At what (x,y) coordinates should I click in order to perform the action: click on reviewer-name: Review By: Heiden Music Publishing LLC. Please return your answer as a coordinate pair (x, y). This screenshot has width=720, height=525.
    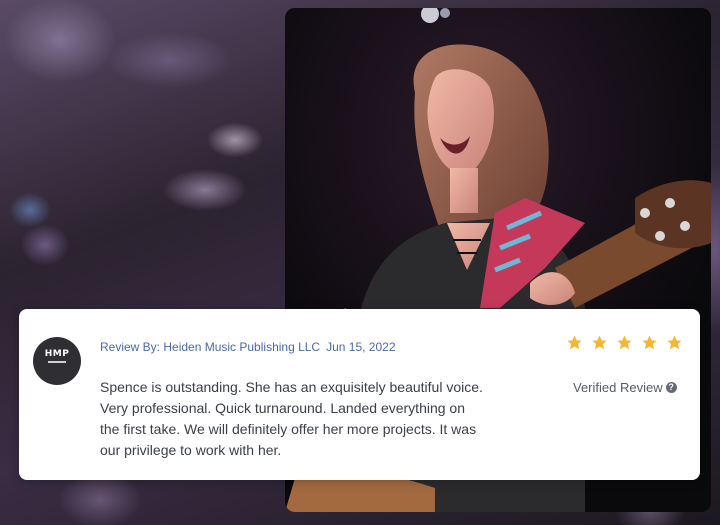
    Looking at the image, I should click on (210, 347).